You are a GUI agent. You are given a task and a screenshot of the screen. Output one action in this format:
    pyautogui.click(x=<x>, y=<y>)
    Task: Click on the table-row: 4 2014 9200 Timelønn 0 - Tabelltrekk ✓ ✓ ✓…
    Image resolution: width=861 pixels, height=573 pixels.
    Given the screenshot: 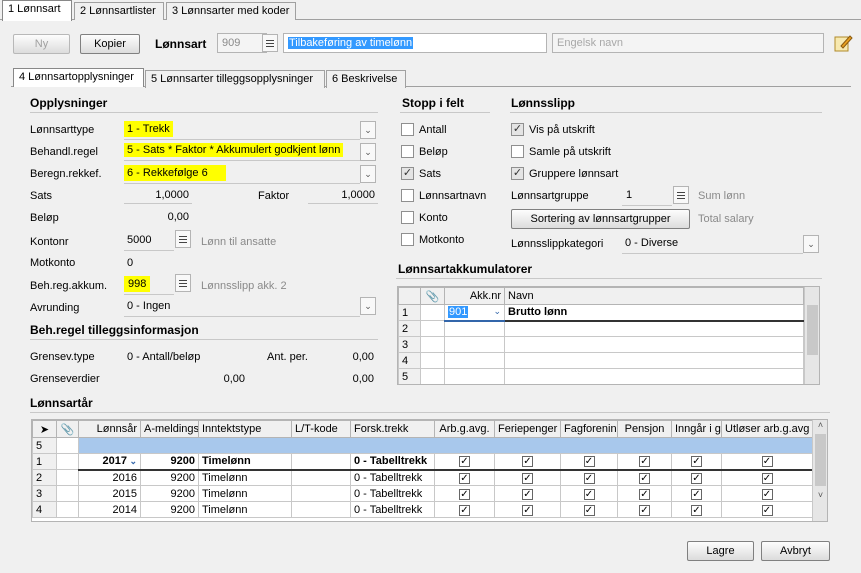 What is the action you would take?
    pyautogui.click(x=422, y=509)
    